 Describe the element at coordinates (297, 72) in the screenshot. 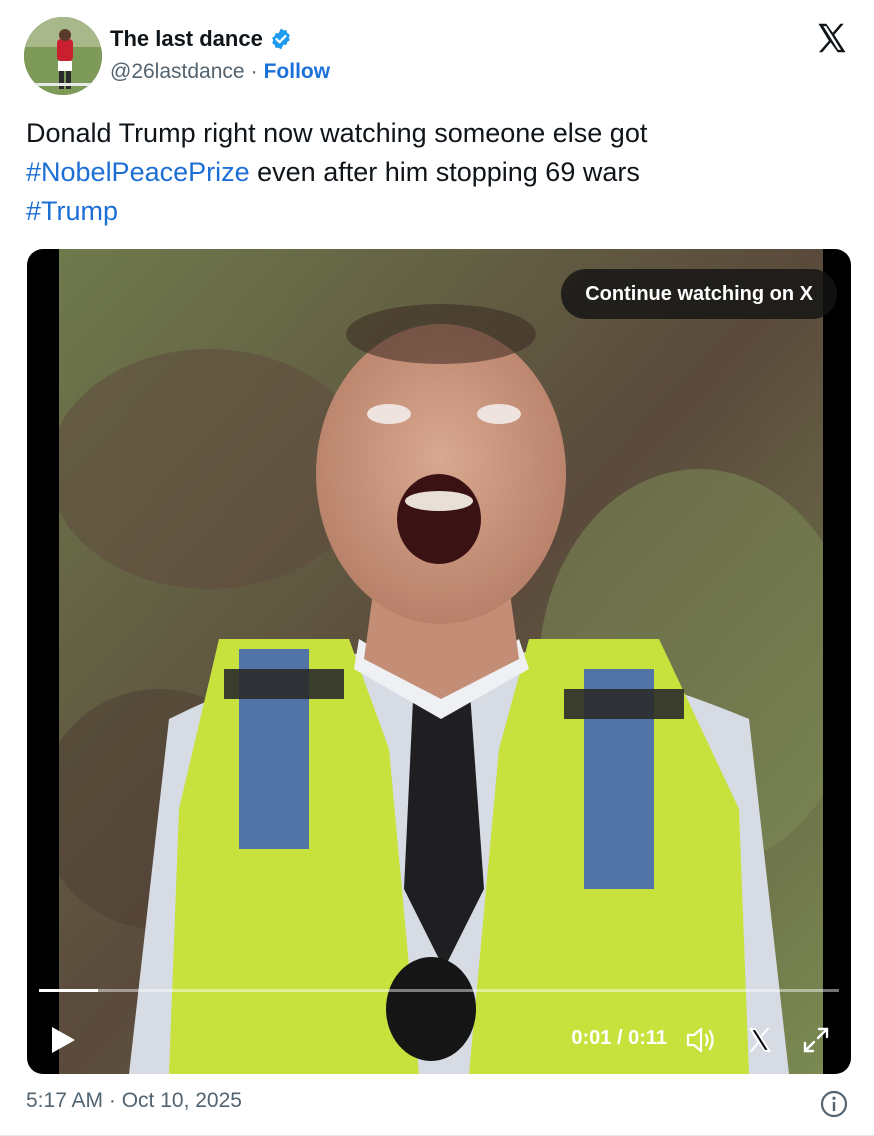

I see `follow-button: Follow` at that location.